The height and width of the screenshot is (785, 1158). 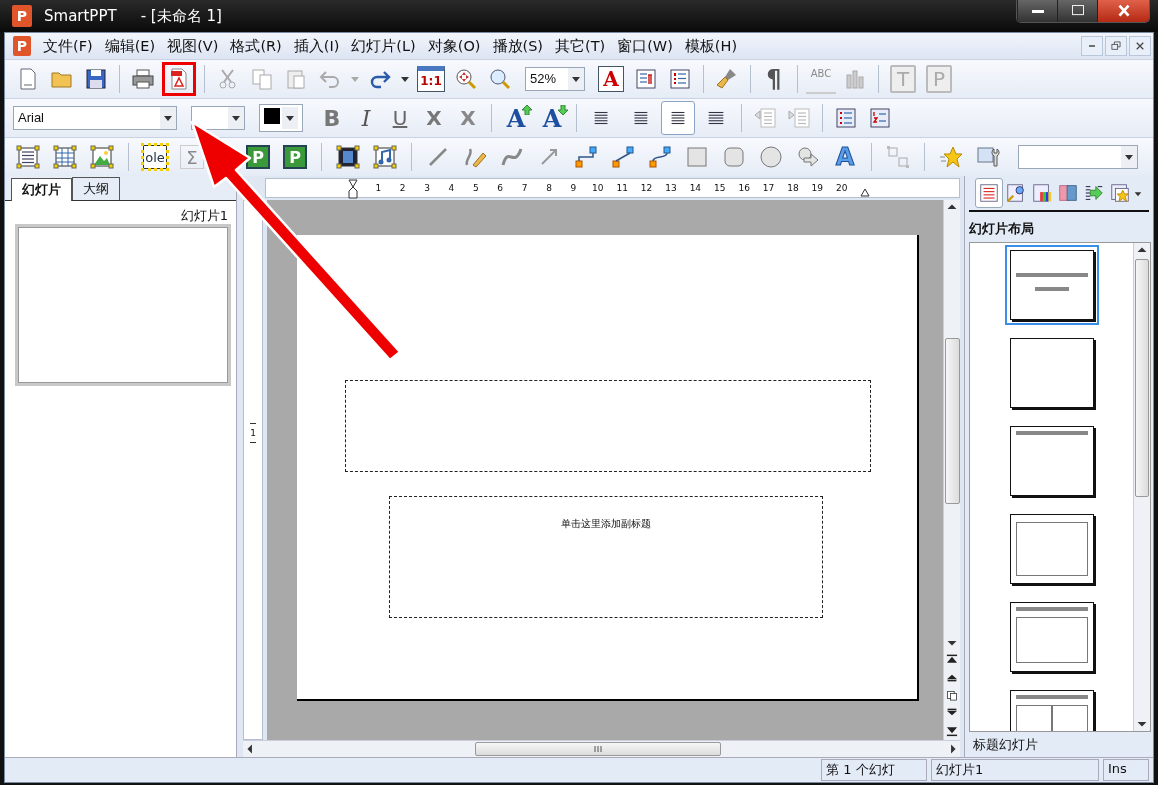 I want to click on underline-button: U, so click(x=400, y=118).